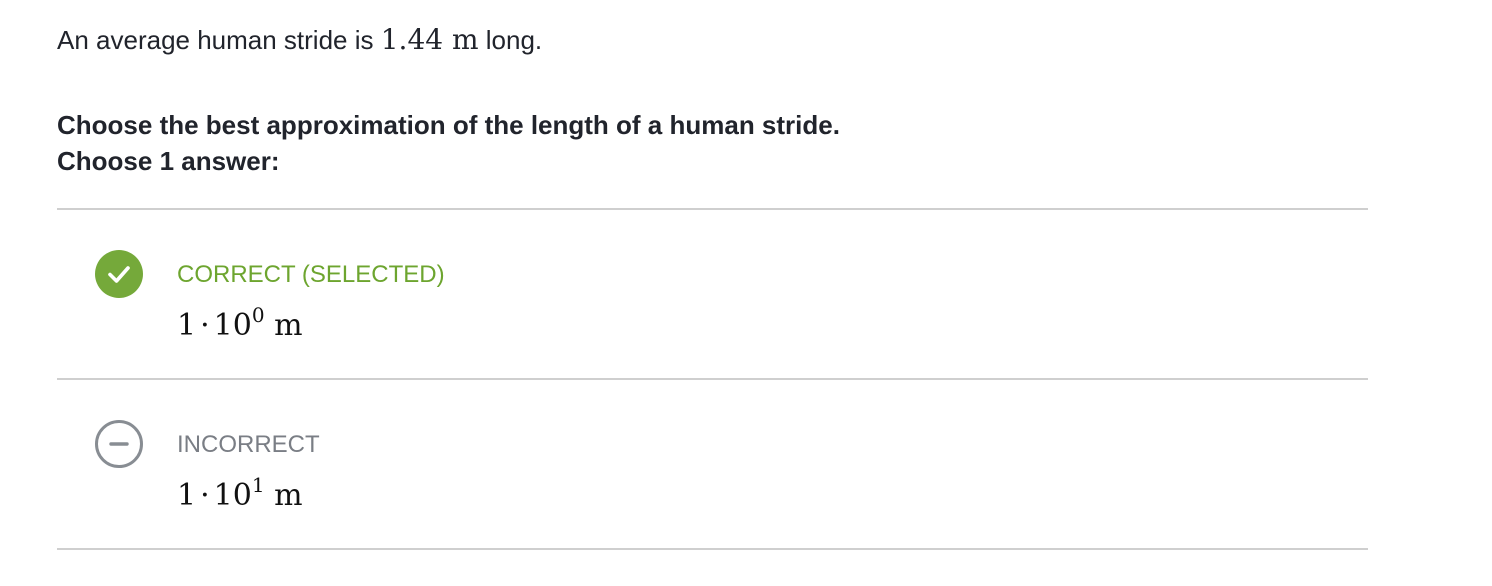 The height and width of the screenshot is (586, 1492). What do you see at coordinates (258, 315) in the screenshot?
I see `answer-exponent: 0` at bounding box center [258, 315].